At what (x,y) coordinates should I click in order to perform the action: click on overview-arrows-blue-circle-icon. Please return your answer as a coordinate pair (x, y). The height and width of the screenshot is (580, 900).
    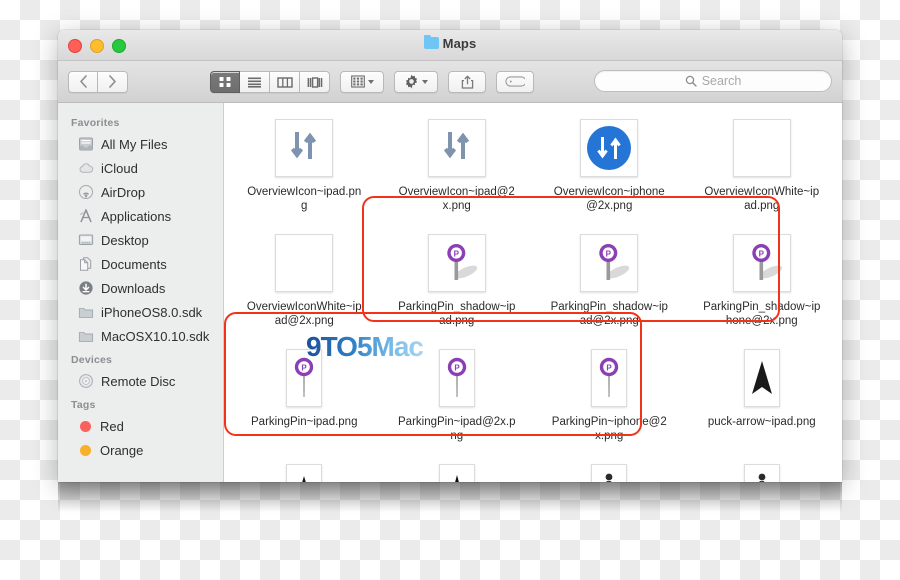
    Looking at the image, I should click on (609, 148).